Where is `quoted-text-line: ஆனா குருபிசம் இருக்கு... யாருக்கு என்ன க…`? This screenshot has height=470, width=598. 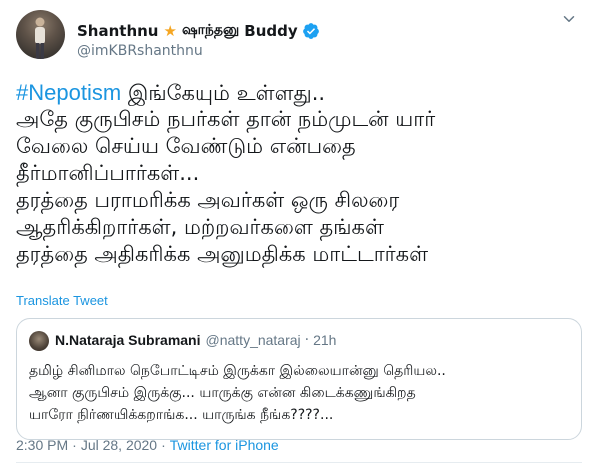
quoted-text-line: ஆனா குருபிசம் இருக்கு... யாருக்கு என்ன க… is located at coordinates (222, 393).